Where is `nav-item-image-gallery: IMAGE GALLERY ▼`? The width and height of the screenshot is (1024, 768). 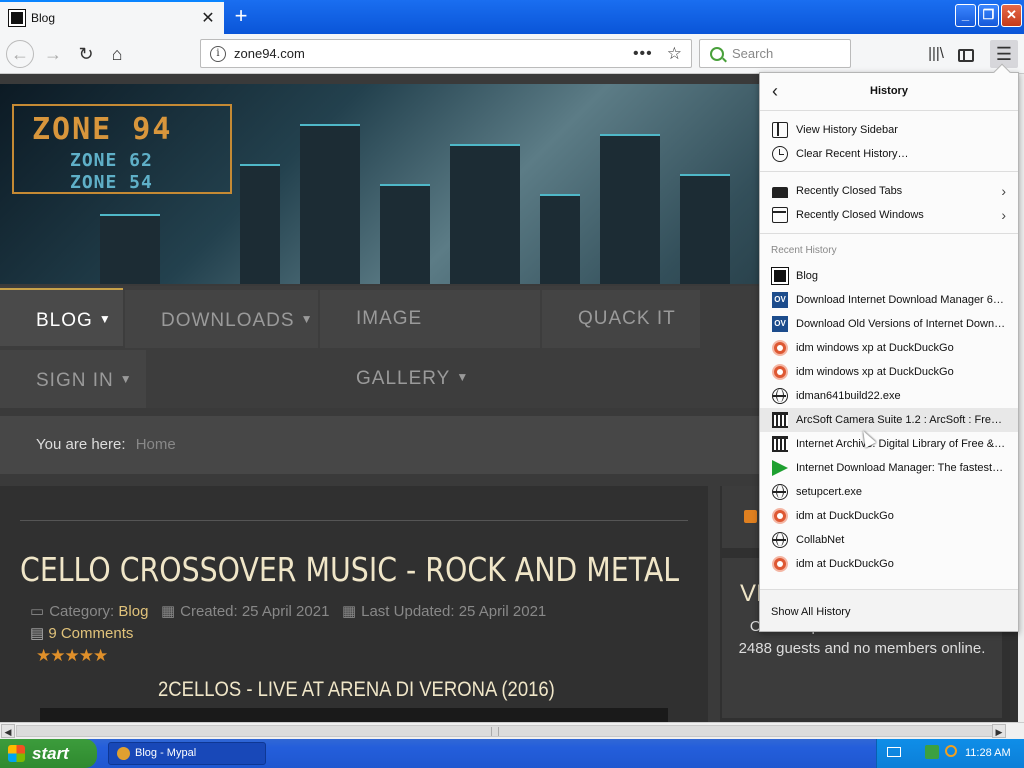 nav-item-image-gallery: IMAGE GALLERY ▼ is located at coordinates (430, 339).